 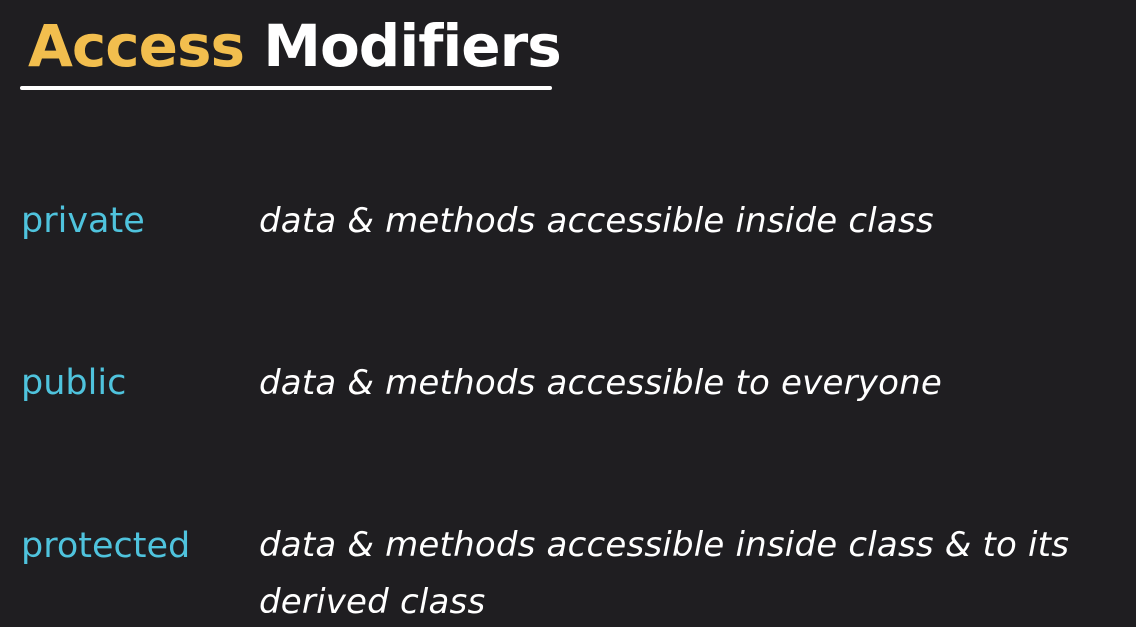 I want to click on title-word-access: Access, so click(x=136, y=46).